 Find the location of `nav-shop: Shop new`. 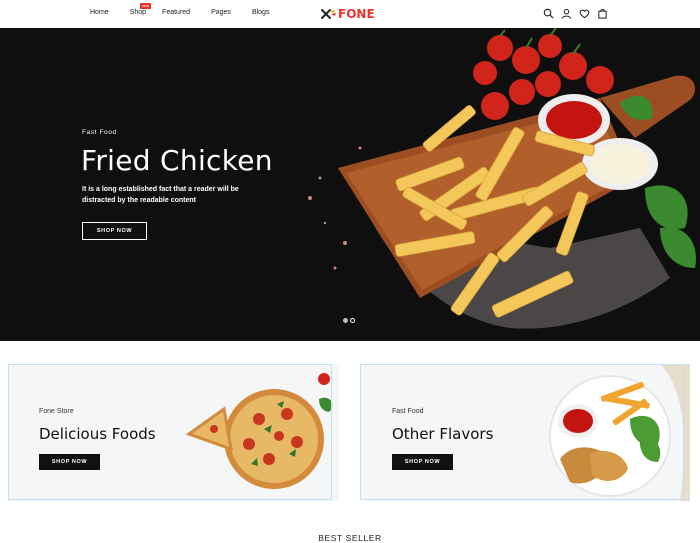

nav-shop: Shop new is located at coordinates (140, 9).